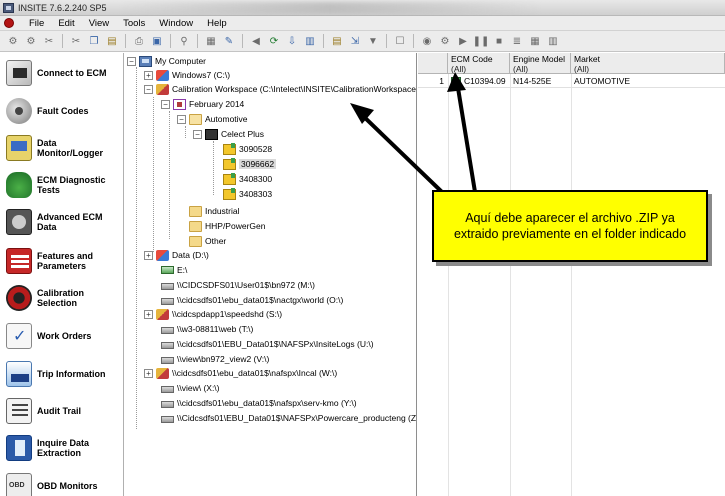 The image size is (725, 496). I want to click on table-cell-engine-model: N14-525E, so click(540, 81).